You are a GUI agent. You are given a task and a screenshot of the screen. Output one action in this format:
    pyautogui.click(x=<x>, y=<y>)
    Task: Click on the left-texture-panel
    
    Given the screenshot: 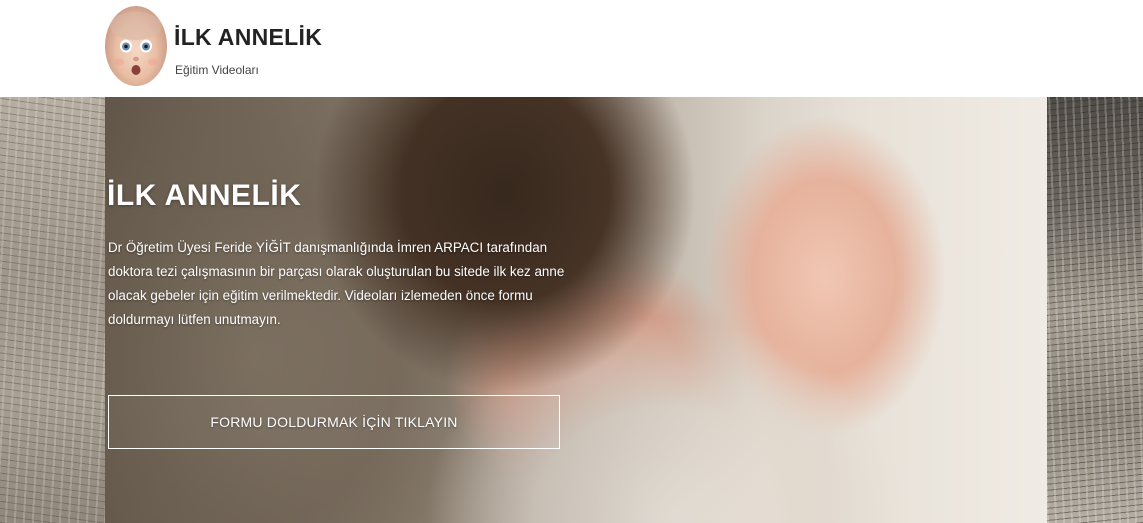 What is the action you would take?
    pyautogui.click(x=52, y=310)
    